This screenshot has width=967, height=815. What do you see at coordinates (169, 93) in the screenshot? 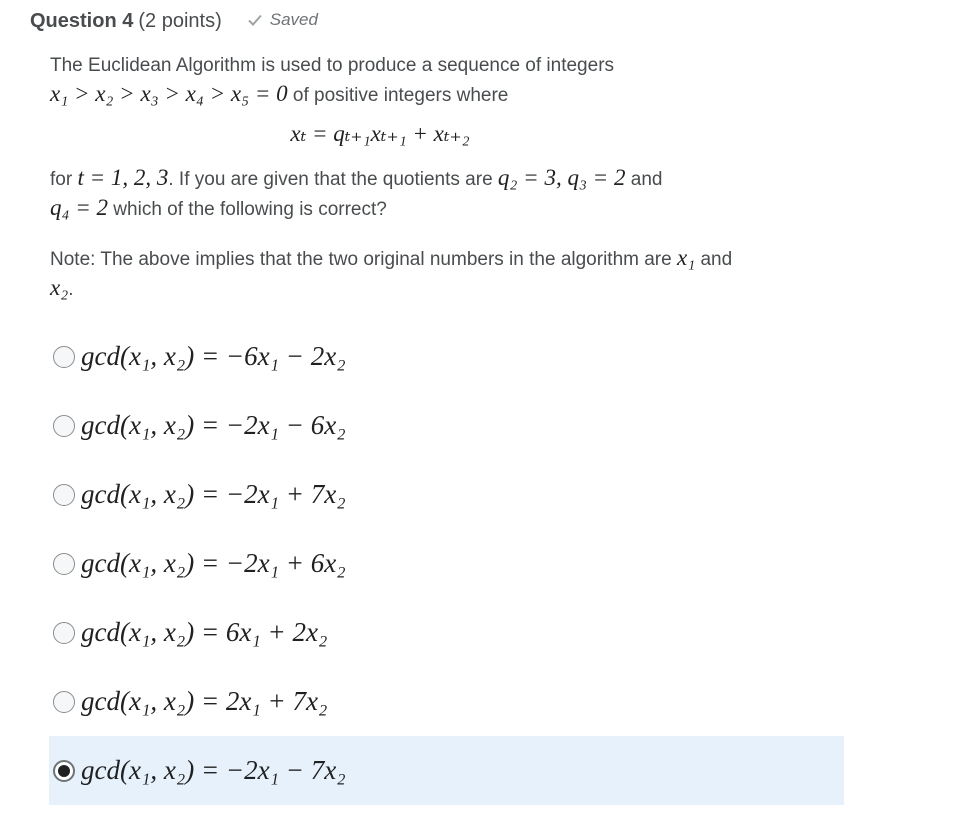
I see `stem-sequence-math: x₁ > x₂ > x₃ > x₄ > x₅ = 0` at bounding box center [169, 93].